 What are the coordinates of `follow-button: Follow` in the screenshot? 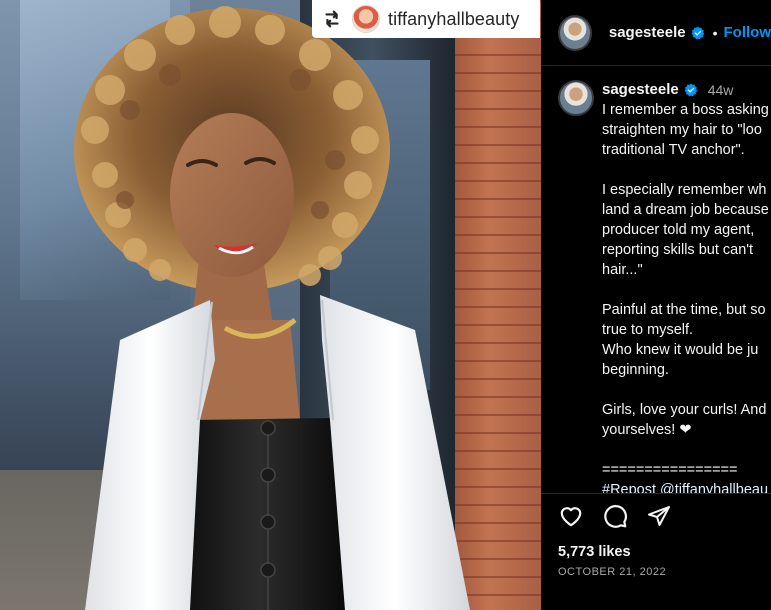 It's located at (747, 32).